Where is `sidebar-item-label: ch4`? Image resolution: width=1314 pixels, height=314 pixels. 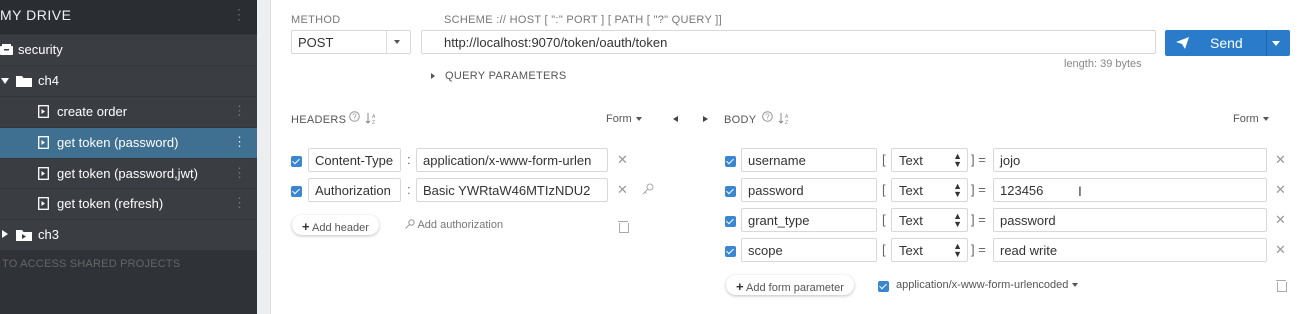 sidebar-item-label: ch4 is located at coordinates (48, 80).